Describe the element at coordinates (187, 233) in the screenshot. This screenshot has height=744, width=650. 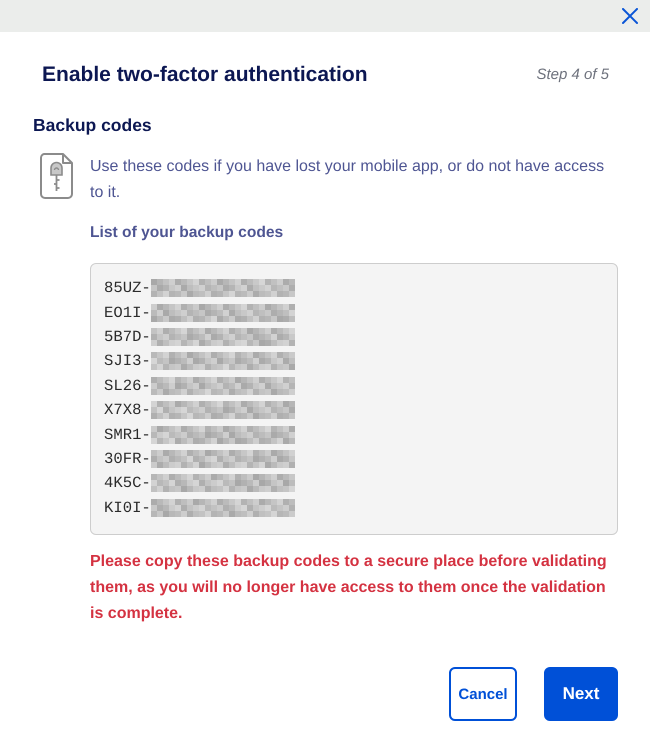
I see `list-label: List of your backup codes` at that location.